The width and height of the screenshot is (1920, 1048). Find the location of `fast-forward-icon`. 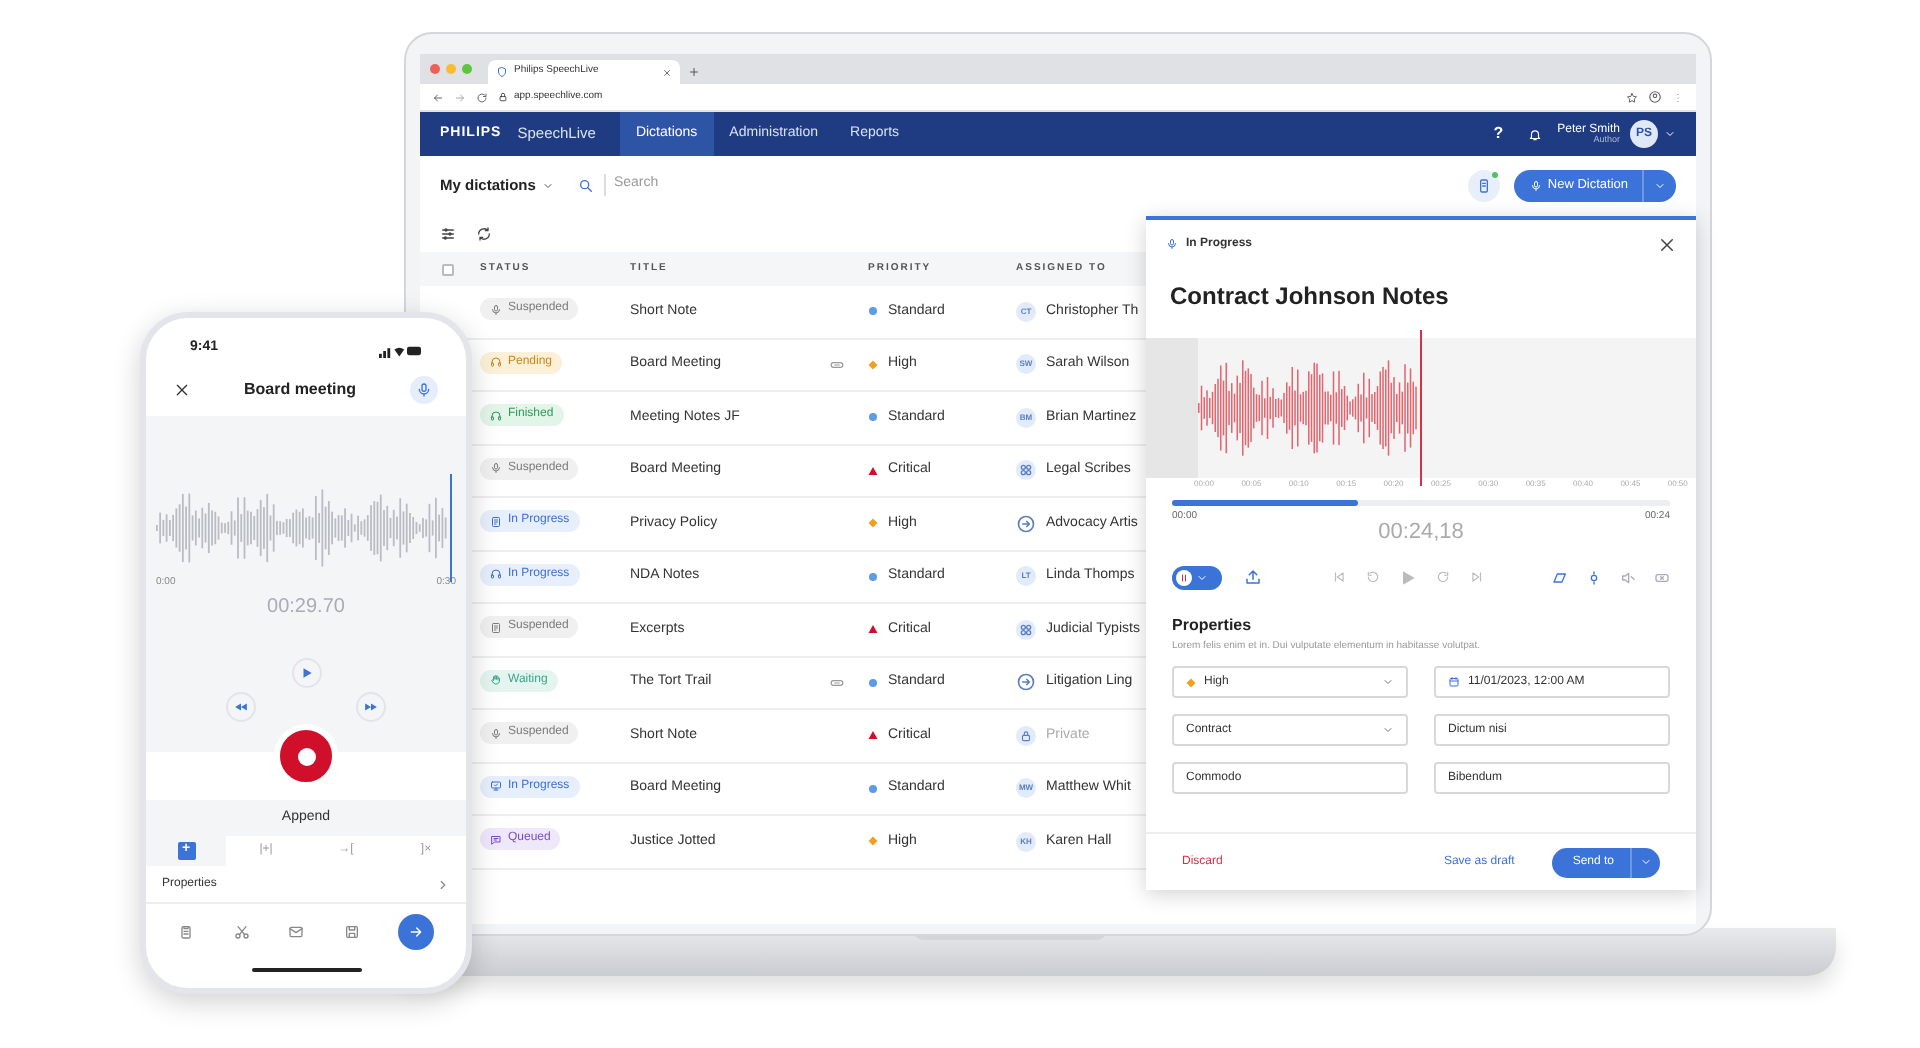

fast-forward-icon is located at coordinates (371, 706).